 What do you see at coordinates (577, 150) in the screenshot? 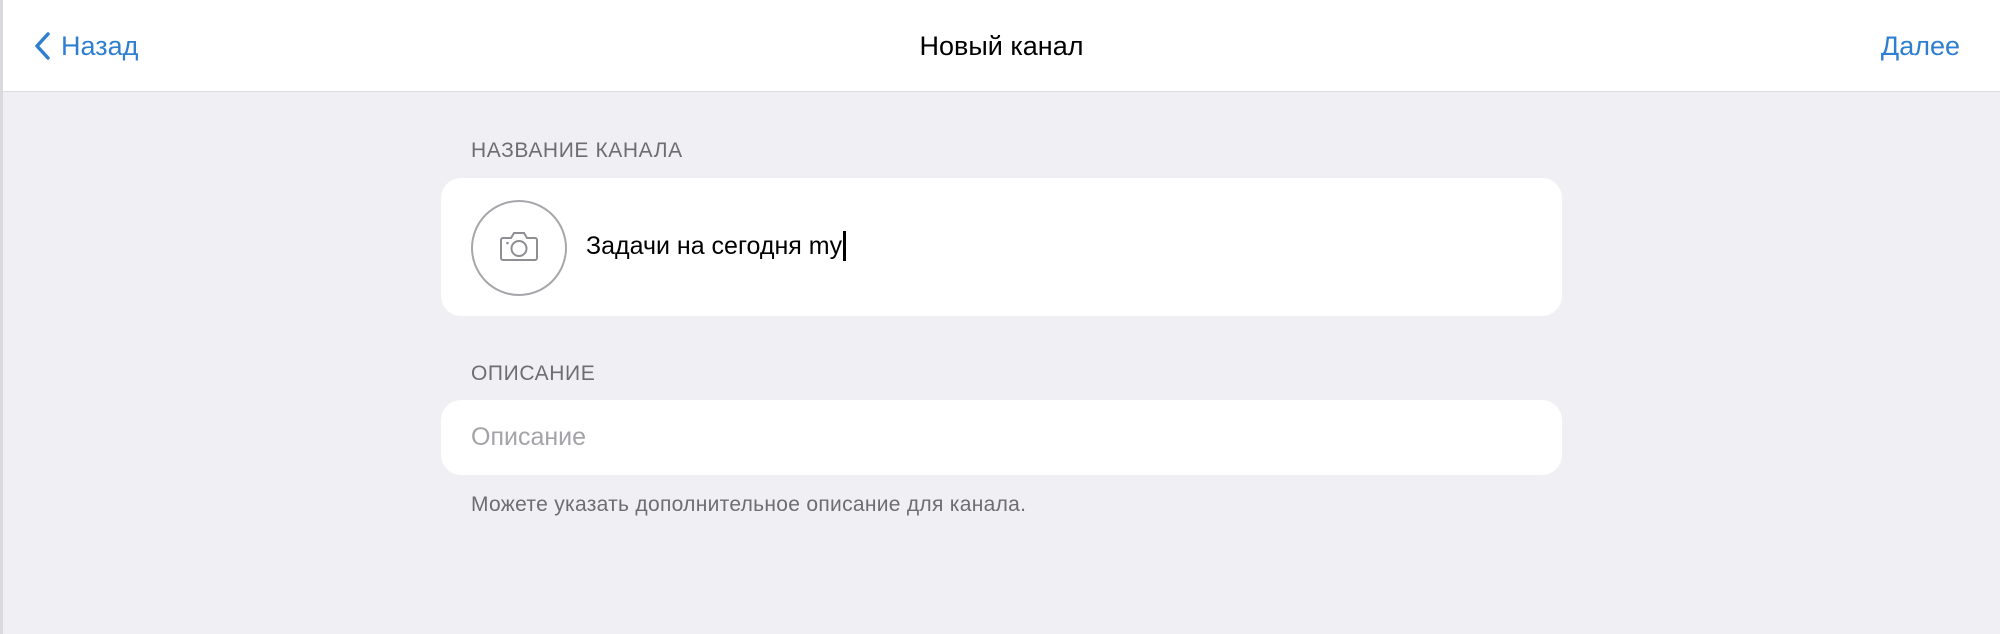
I see `channel-name-section-header: НАЗВАНИЕ КАНАЛА` at bounding box center [577, 150].